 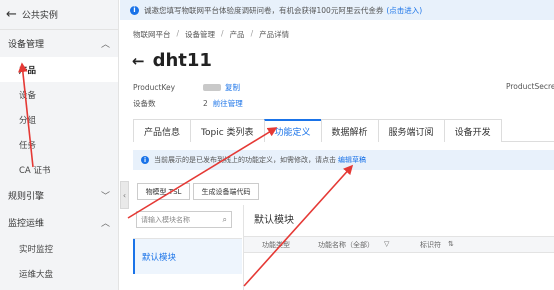 I want to click on column-function-type: 功能类型, so click(x=276, y=245).